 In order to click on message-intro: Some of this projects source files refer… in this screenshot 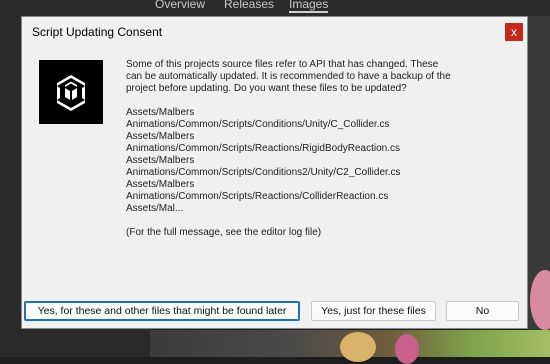, I will do `click(288, 76)`.